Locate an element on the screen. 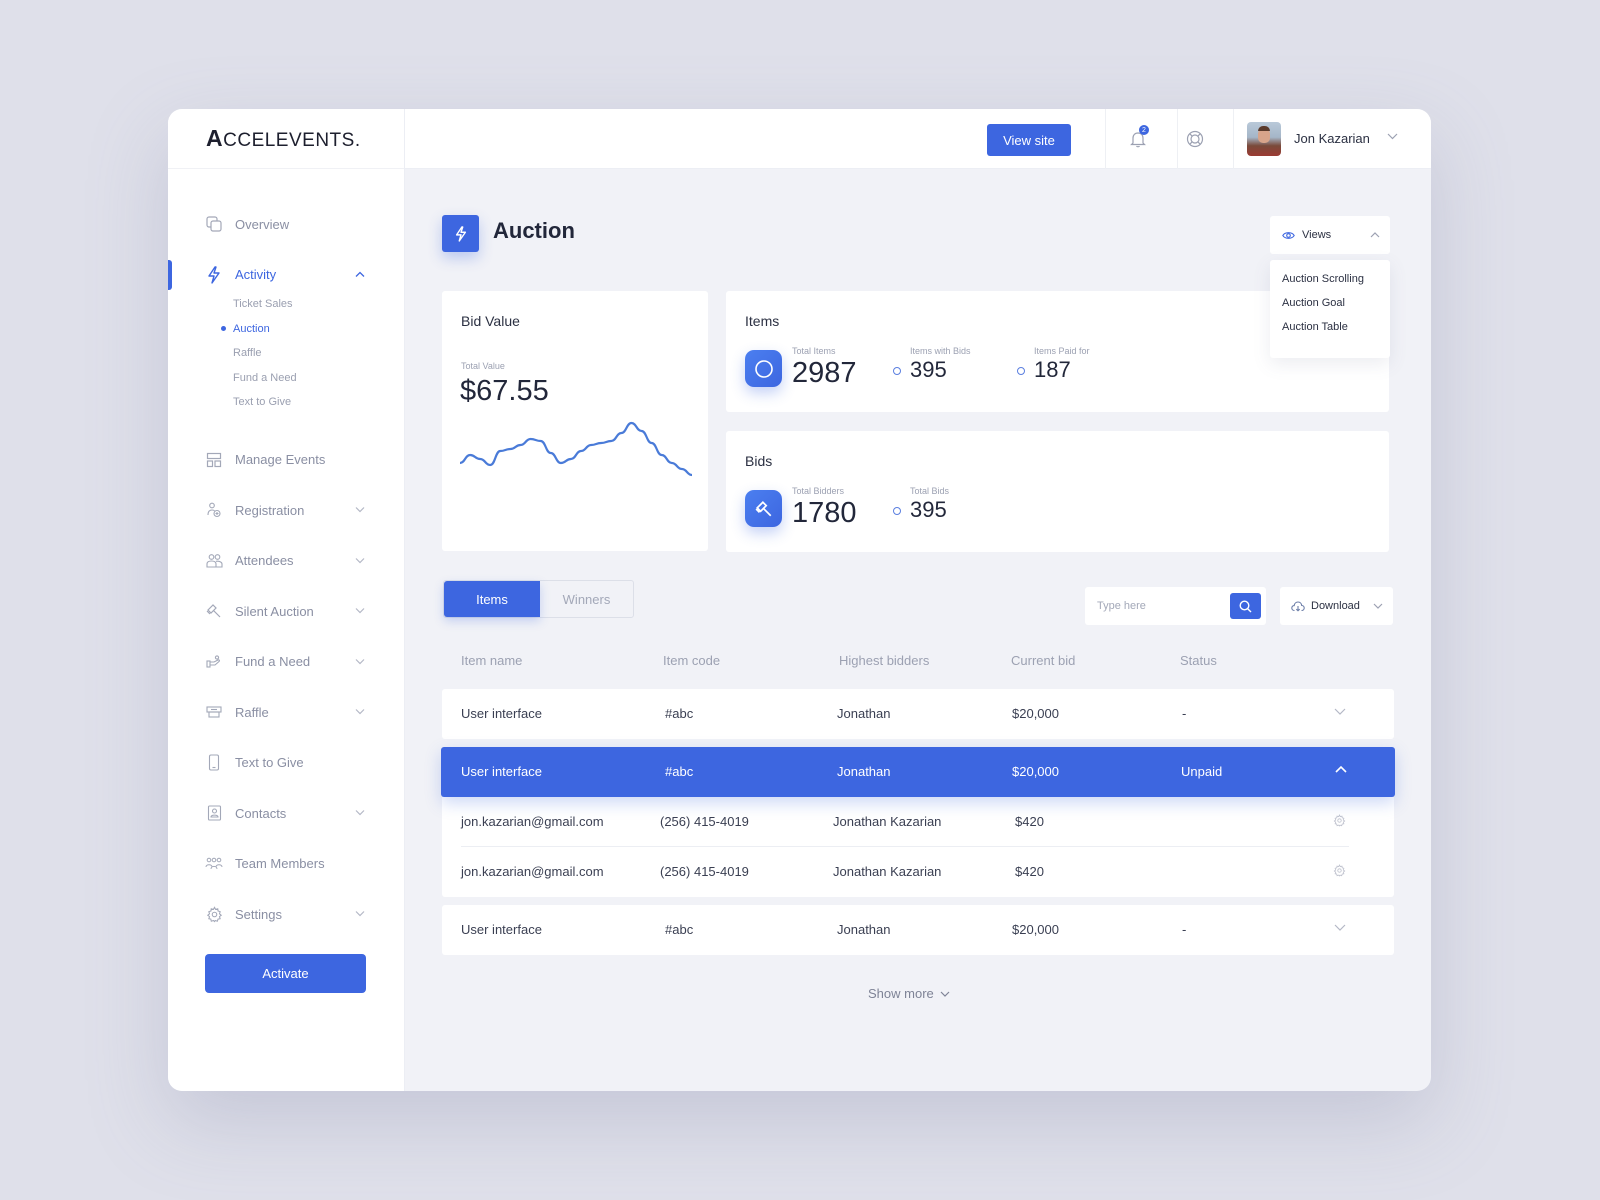 The height and width of the screenshot is (1200, 1600). sidebar-item-raffle: Raffle is located at coordinates (286, 712).